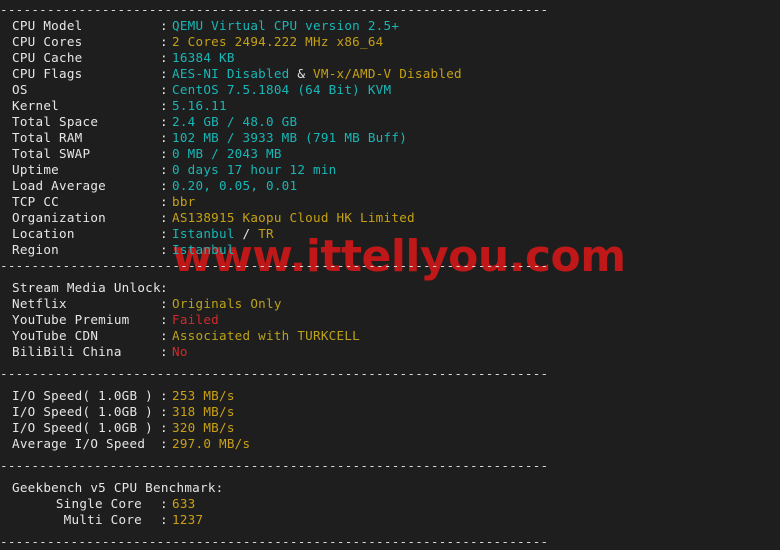  What do you see at coordinates (36, 249) in the screenshot?
I see `label-region: Region` at bounding box center [36, 249].